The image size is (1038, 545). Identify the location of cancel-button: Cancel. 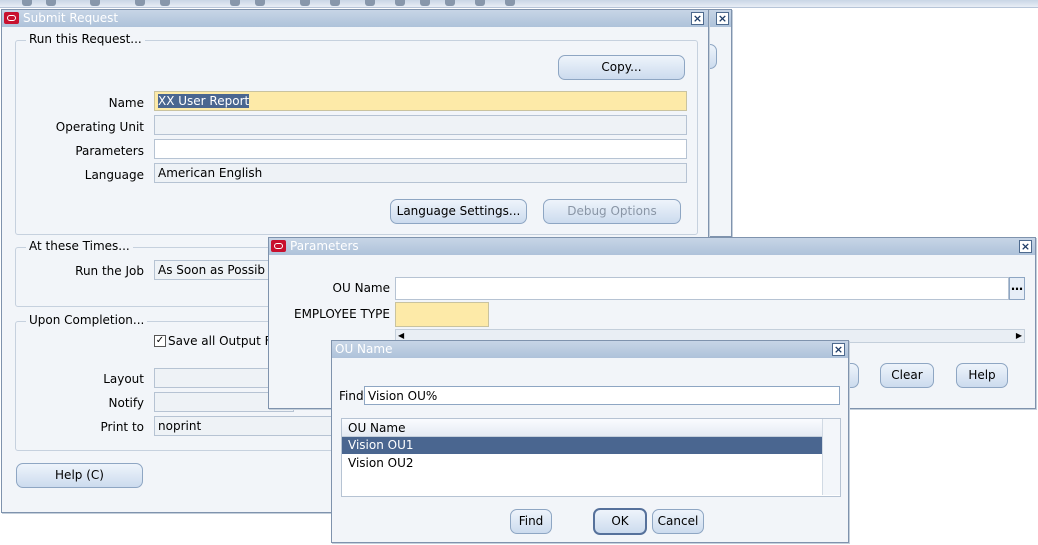
(678, 521).